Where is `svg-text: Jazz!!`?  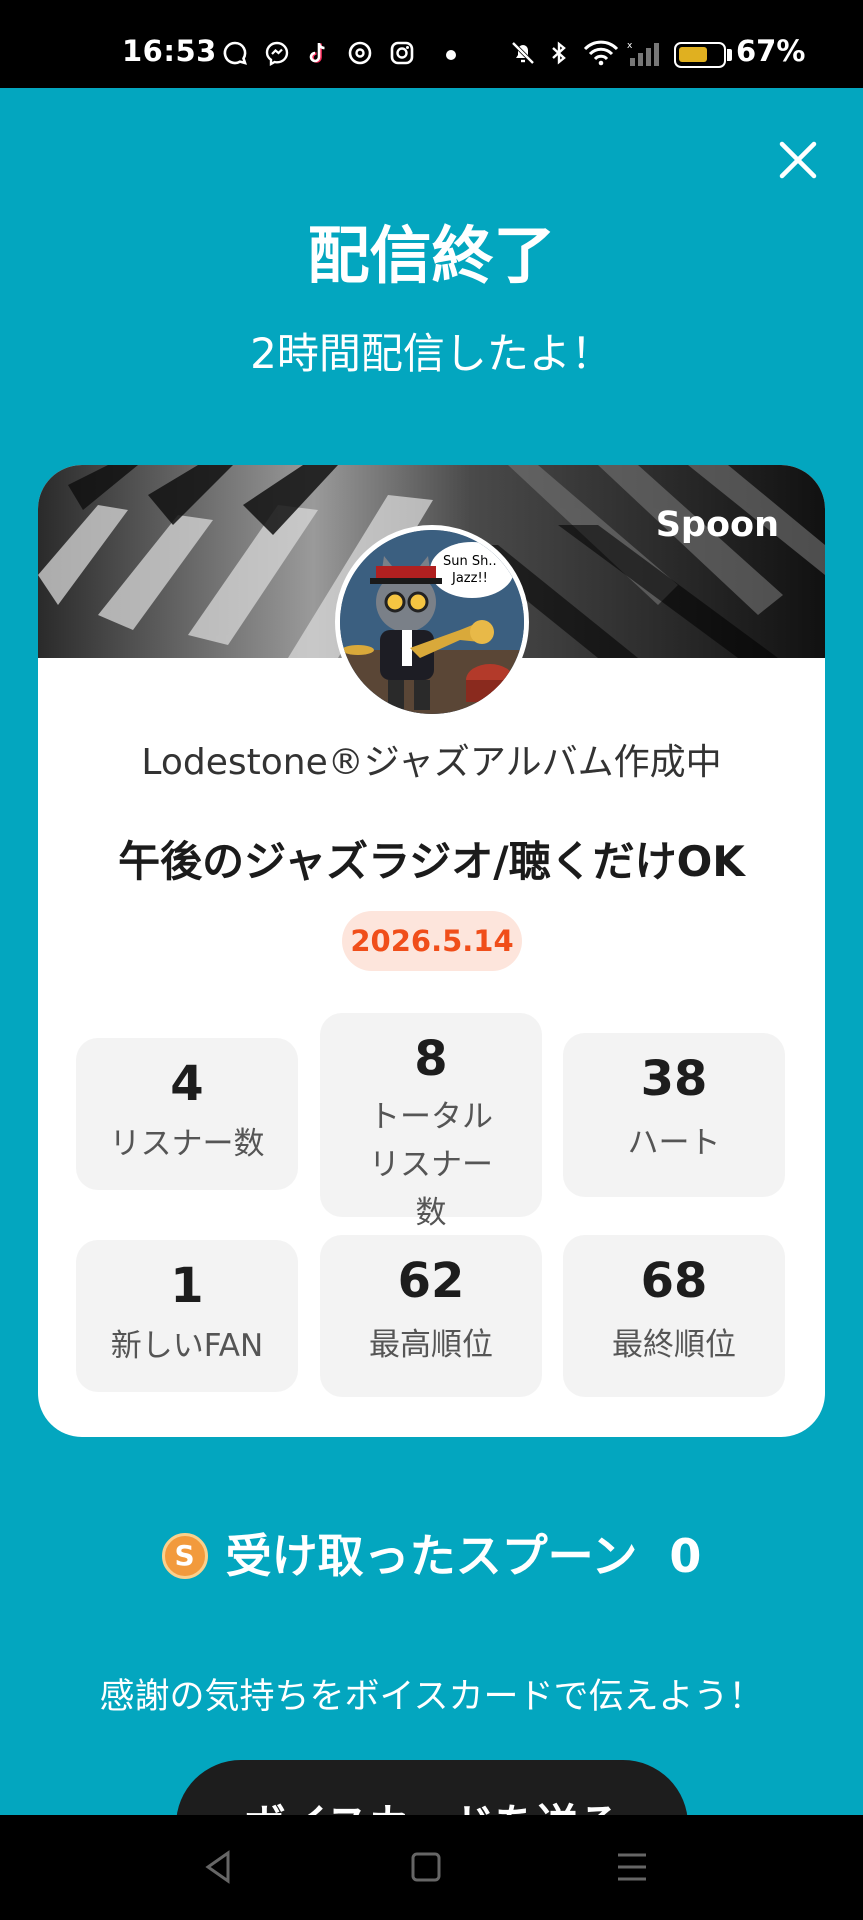
svg-text: Jazz!! is located at coordinates (469, 578).